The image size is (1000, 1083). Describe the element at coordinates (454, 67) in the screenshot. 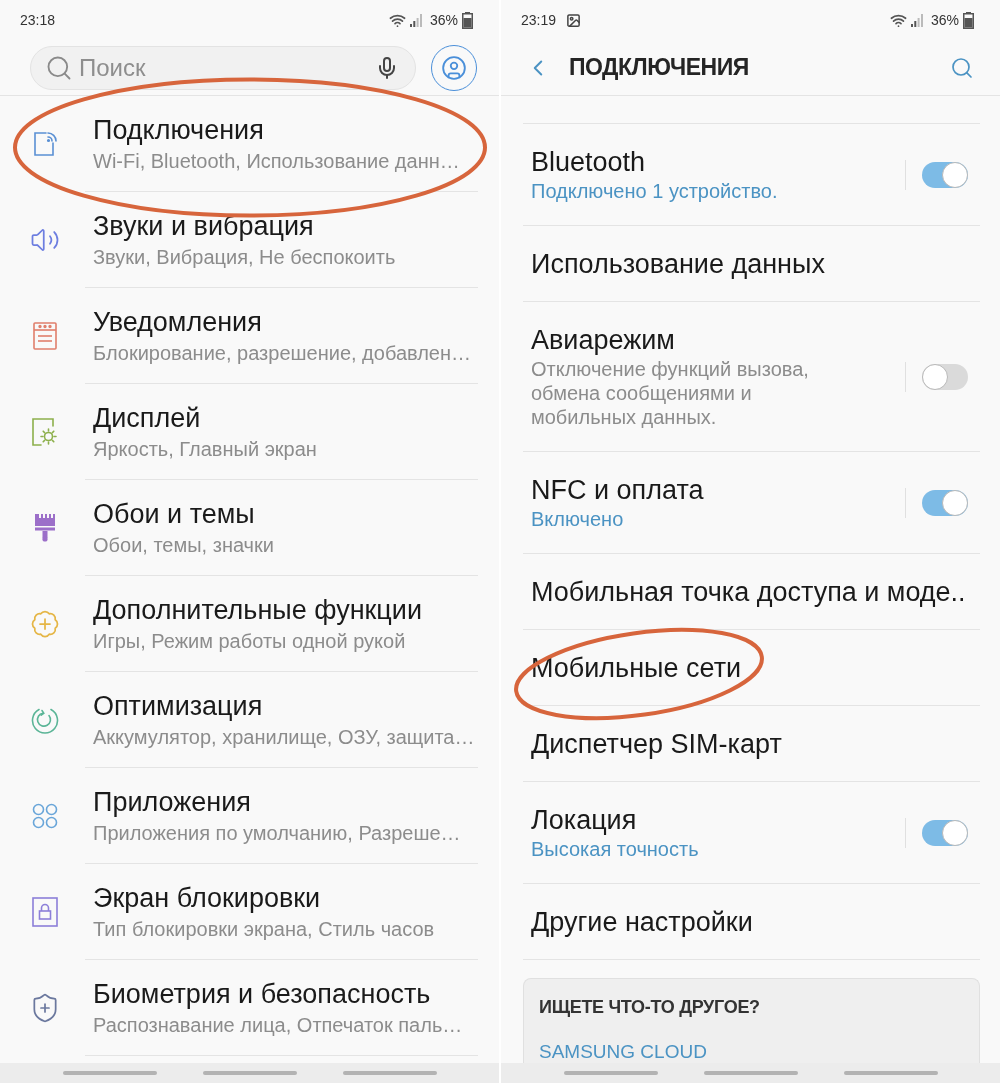

I see `person-icon` at that location.